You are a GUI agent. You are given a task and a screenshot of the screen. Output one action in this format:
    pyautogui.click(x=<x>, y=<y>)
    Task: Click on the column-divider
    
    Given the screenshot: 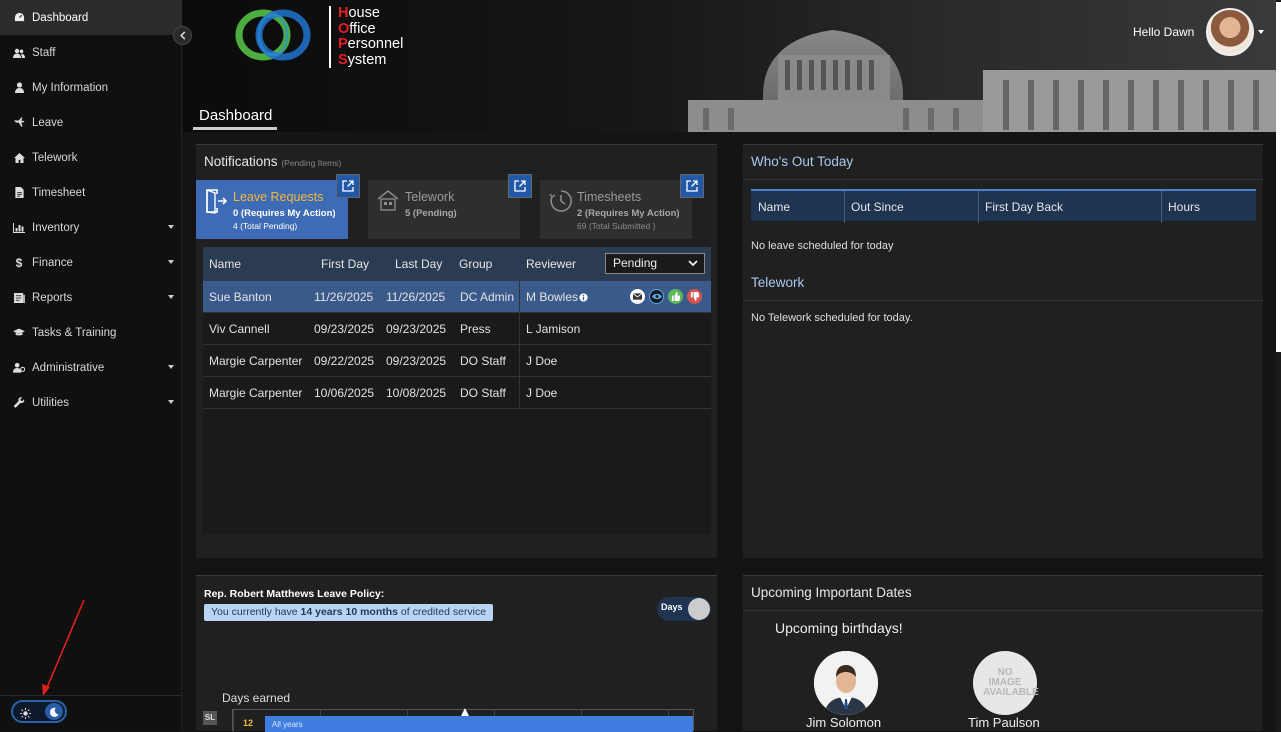 What is the action you would take?
    pyautogui.click(x=519, y=345)
    